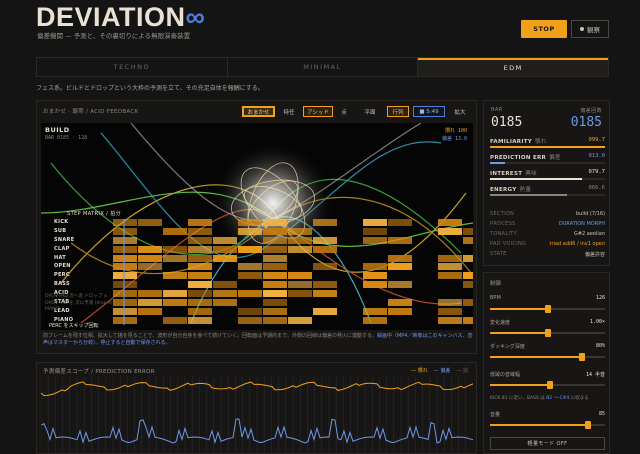 Image resolution: width=640 pixels, height=454 pixels. I want to click on record-time-button: ■ 5:49, so click(429, 111).